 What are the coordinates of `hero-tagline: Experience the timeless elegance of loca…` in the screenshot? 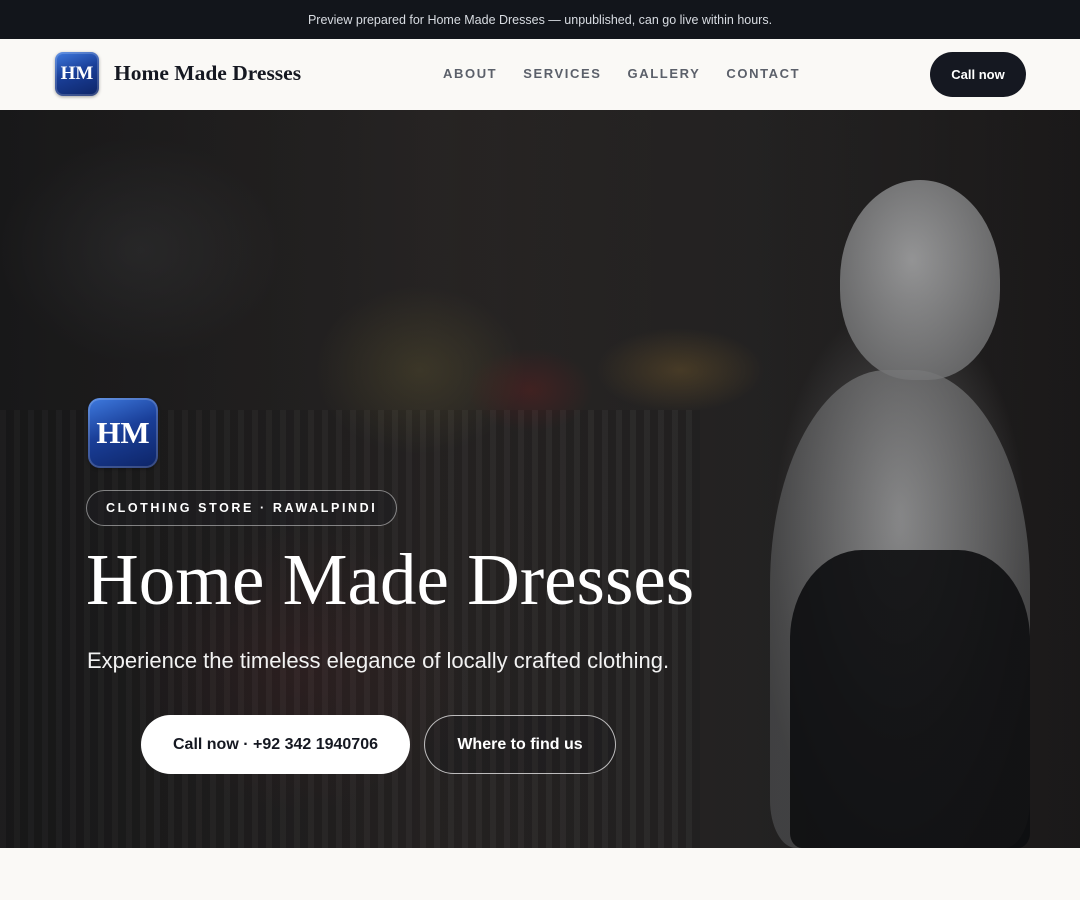 It's located at (378, 660).